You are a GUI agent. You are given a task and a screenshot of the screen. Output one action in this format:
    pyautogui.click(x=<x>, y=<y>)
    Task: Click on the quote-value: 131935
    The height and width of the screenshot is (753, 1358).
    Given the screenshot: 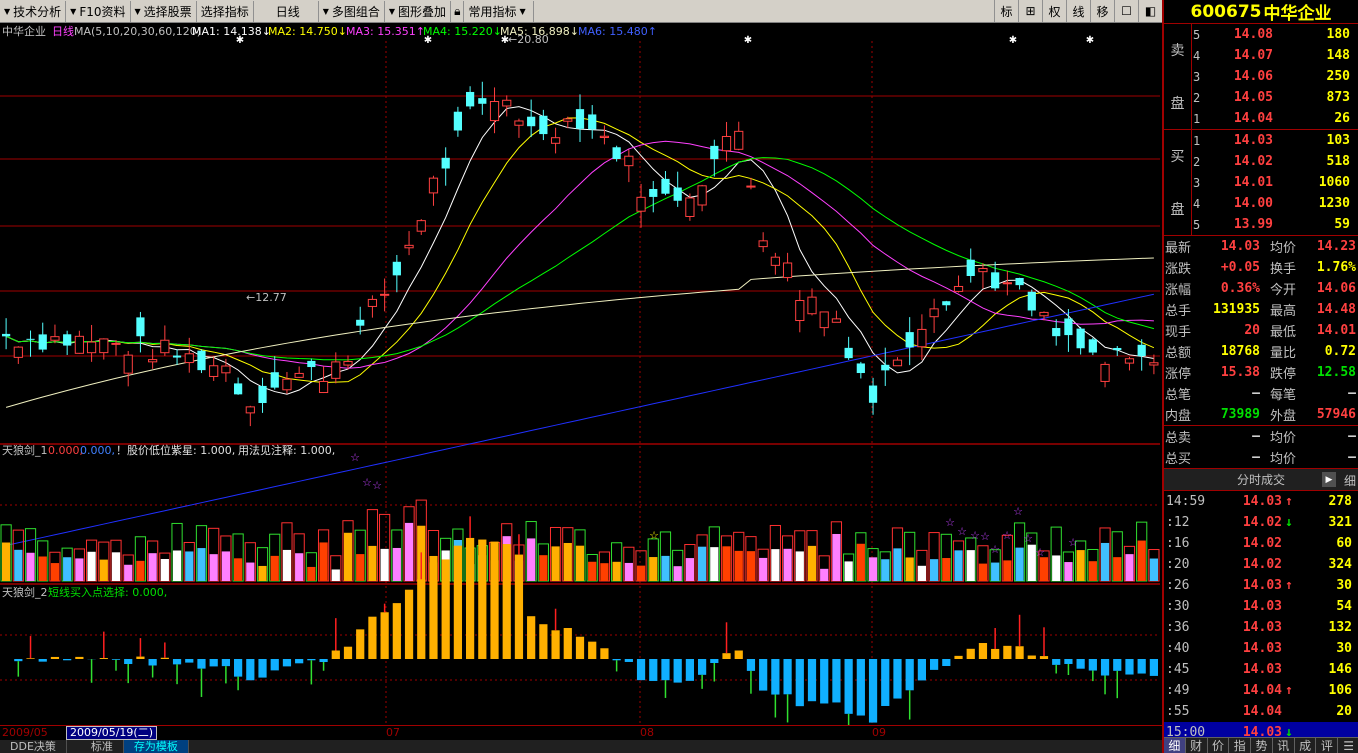 What is the action you would take?
    pyautogui.click(x=1236, y=309)
    